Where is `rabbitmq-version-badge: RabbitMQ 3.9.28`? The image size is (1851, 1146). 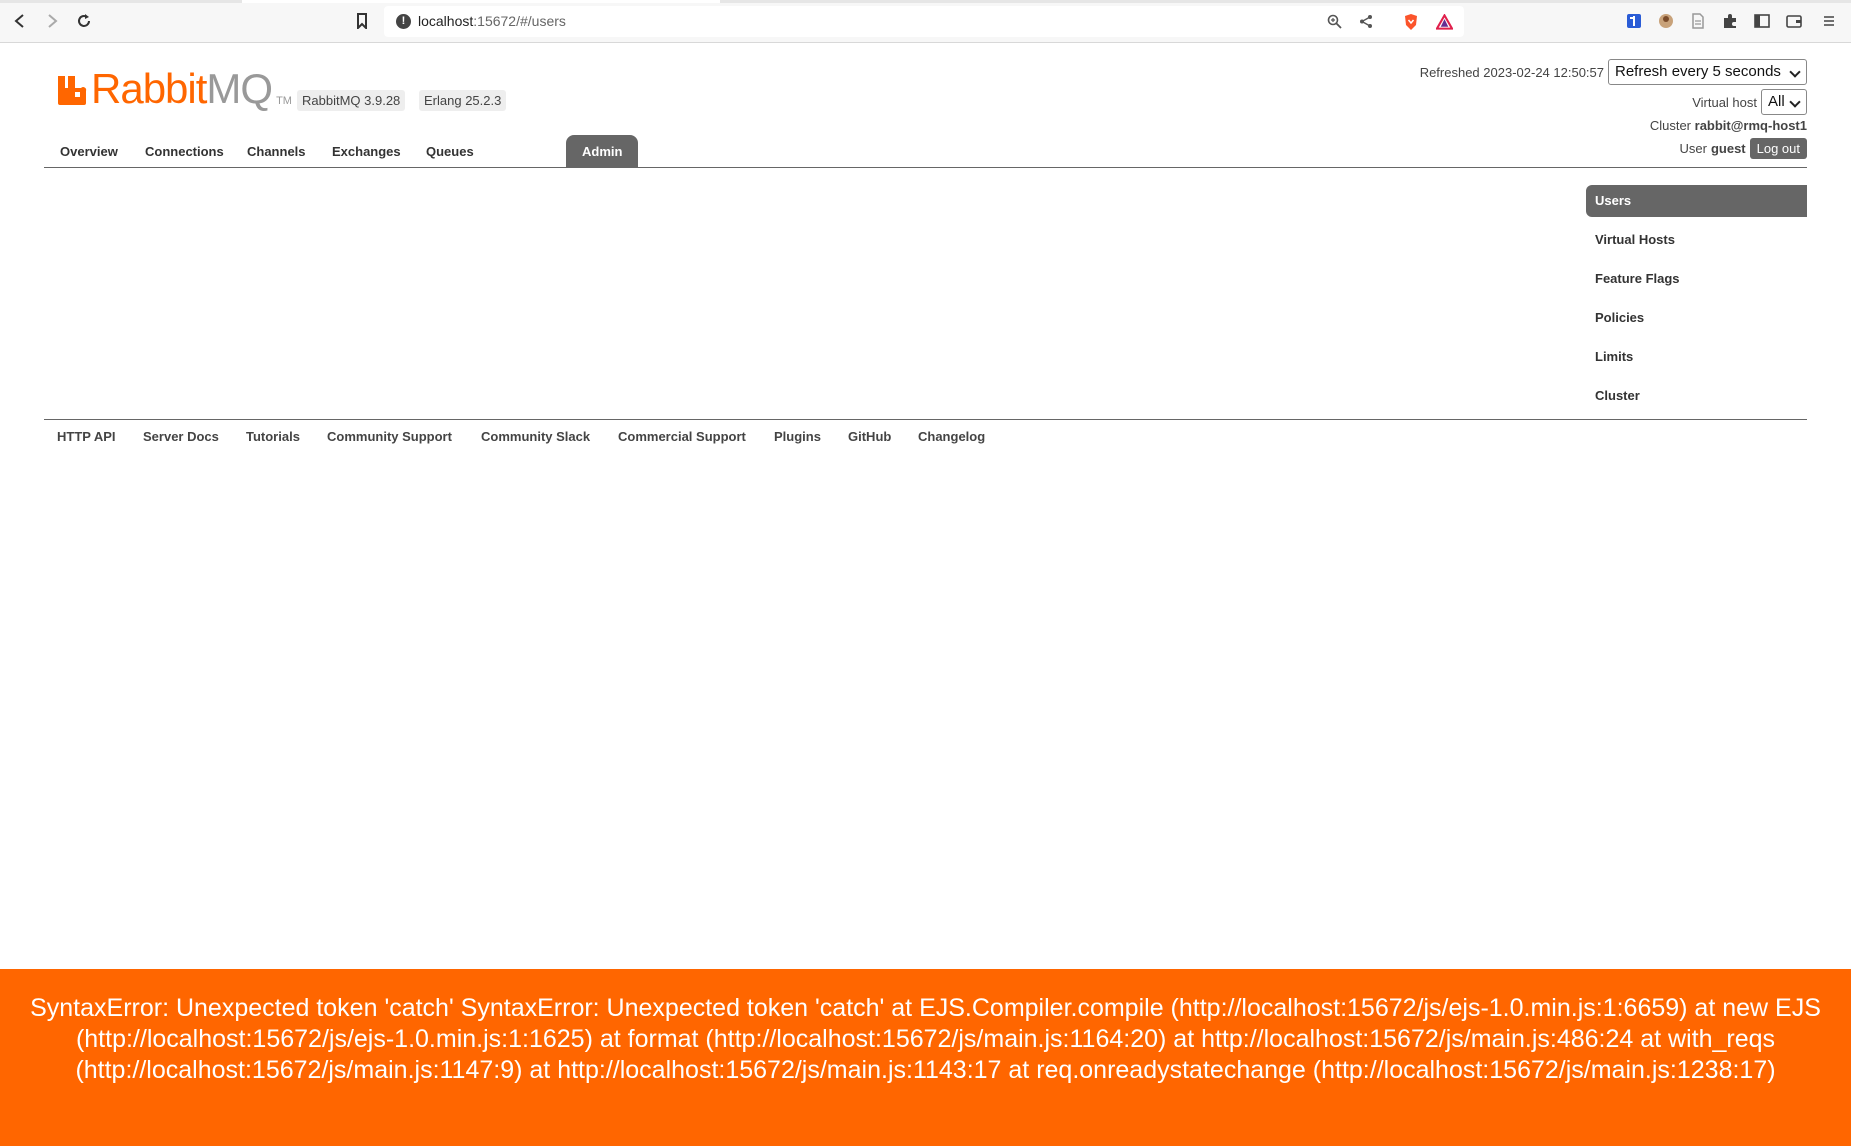 rabbitmq-version-badge: RabbitMQ 3.9.28 is located at coordinates (351, 100).